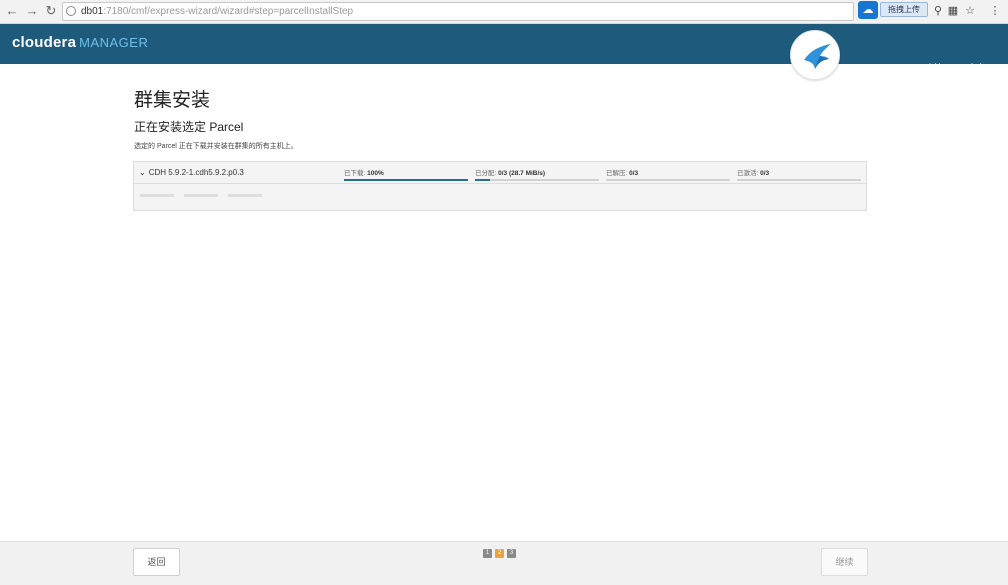 Image resolution: width=1008 pixels, height=585 pixels. I want to click on cloud-extension-icon: ☁, so click(868, 10).